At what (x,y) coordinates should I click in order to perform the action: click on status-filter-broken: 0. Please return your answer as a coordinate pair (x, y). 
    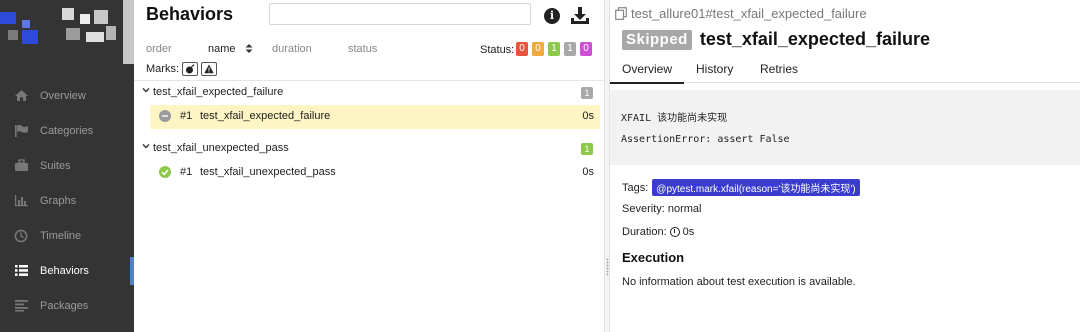
    Looking at the image, I should click on (538, 49).